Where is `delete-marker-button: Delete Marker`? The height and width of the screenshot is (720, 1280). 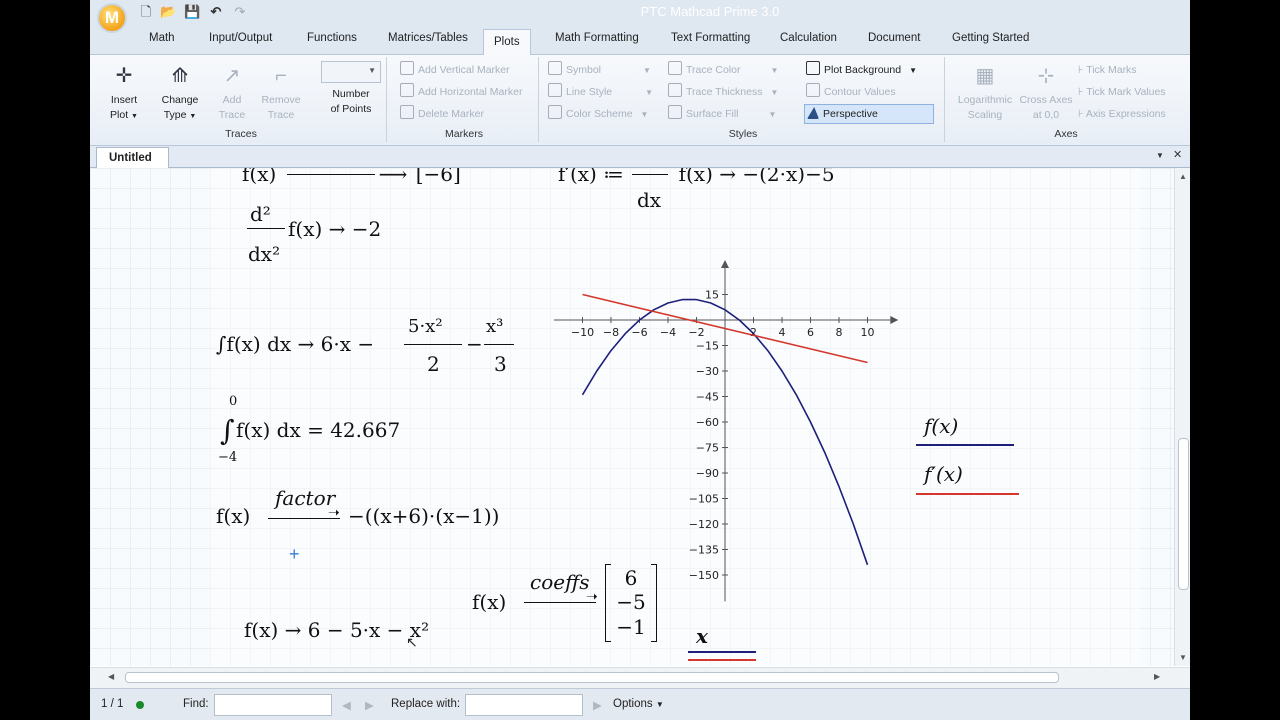
delete-marker-button: Delete Marker is located at coordinates (442, 114).